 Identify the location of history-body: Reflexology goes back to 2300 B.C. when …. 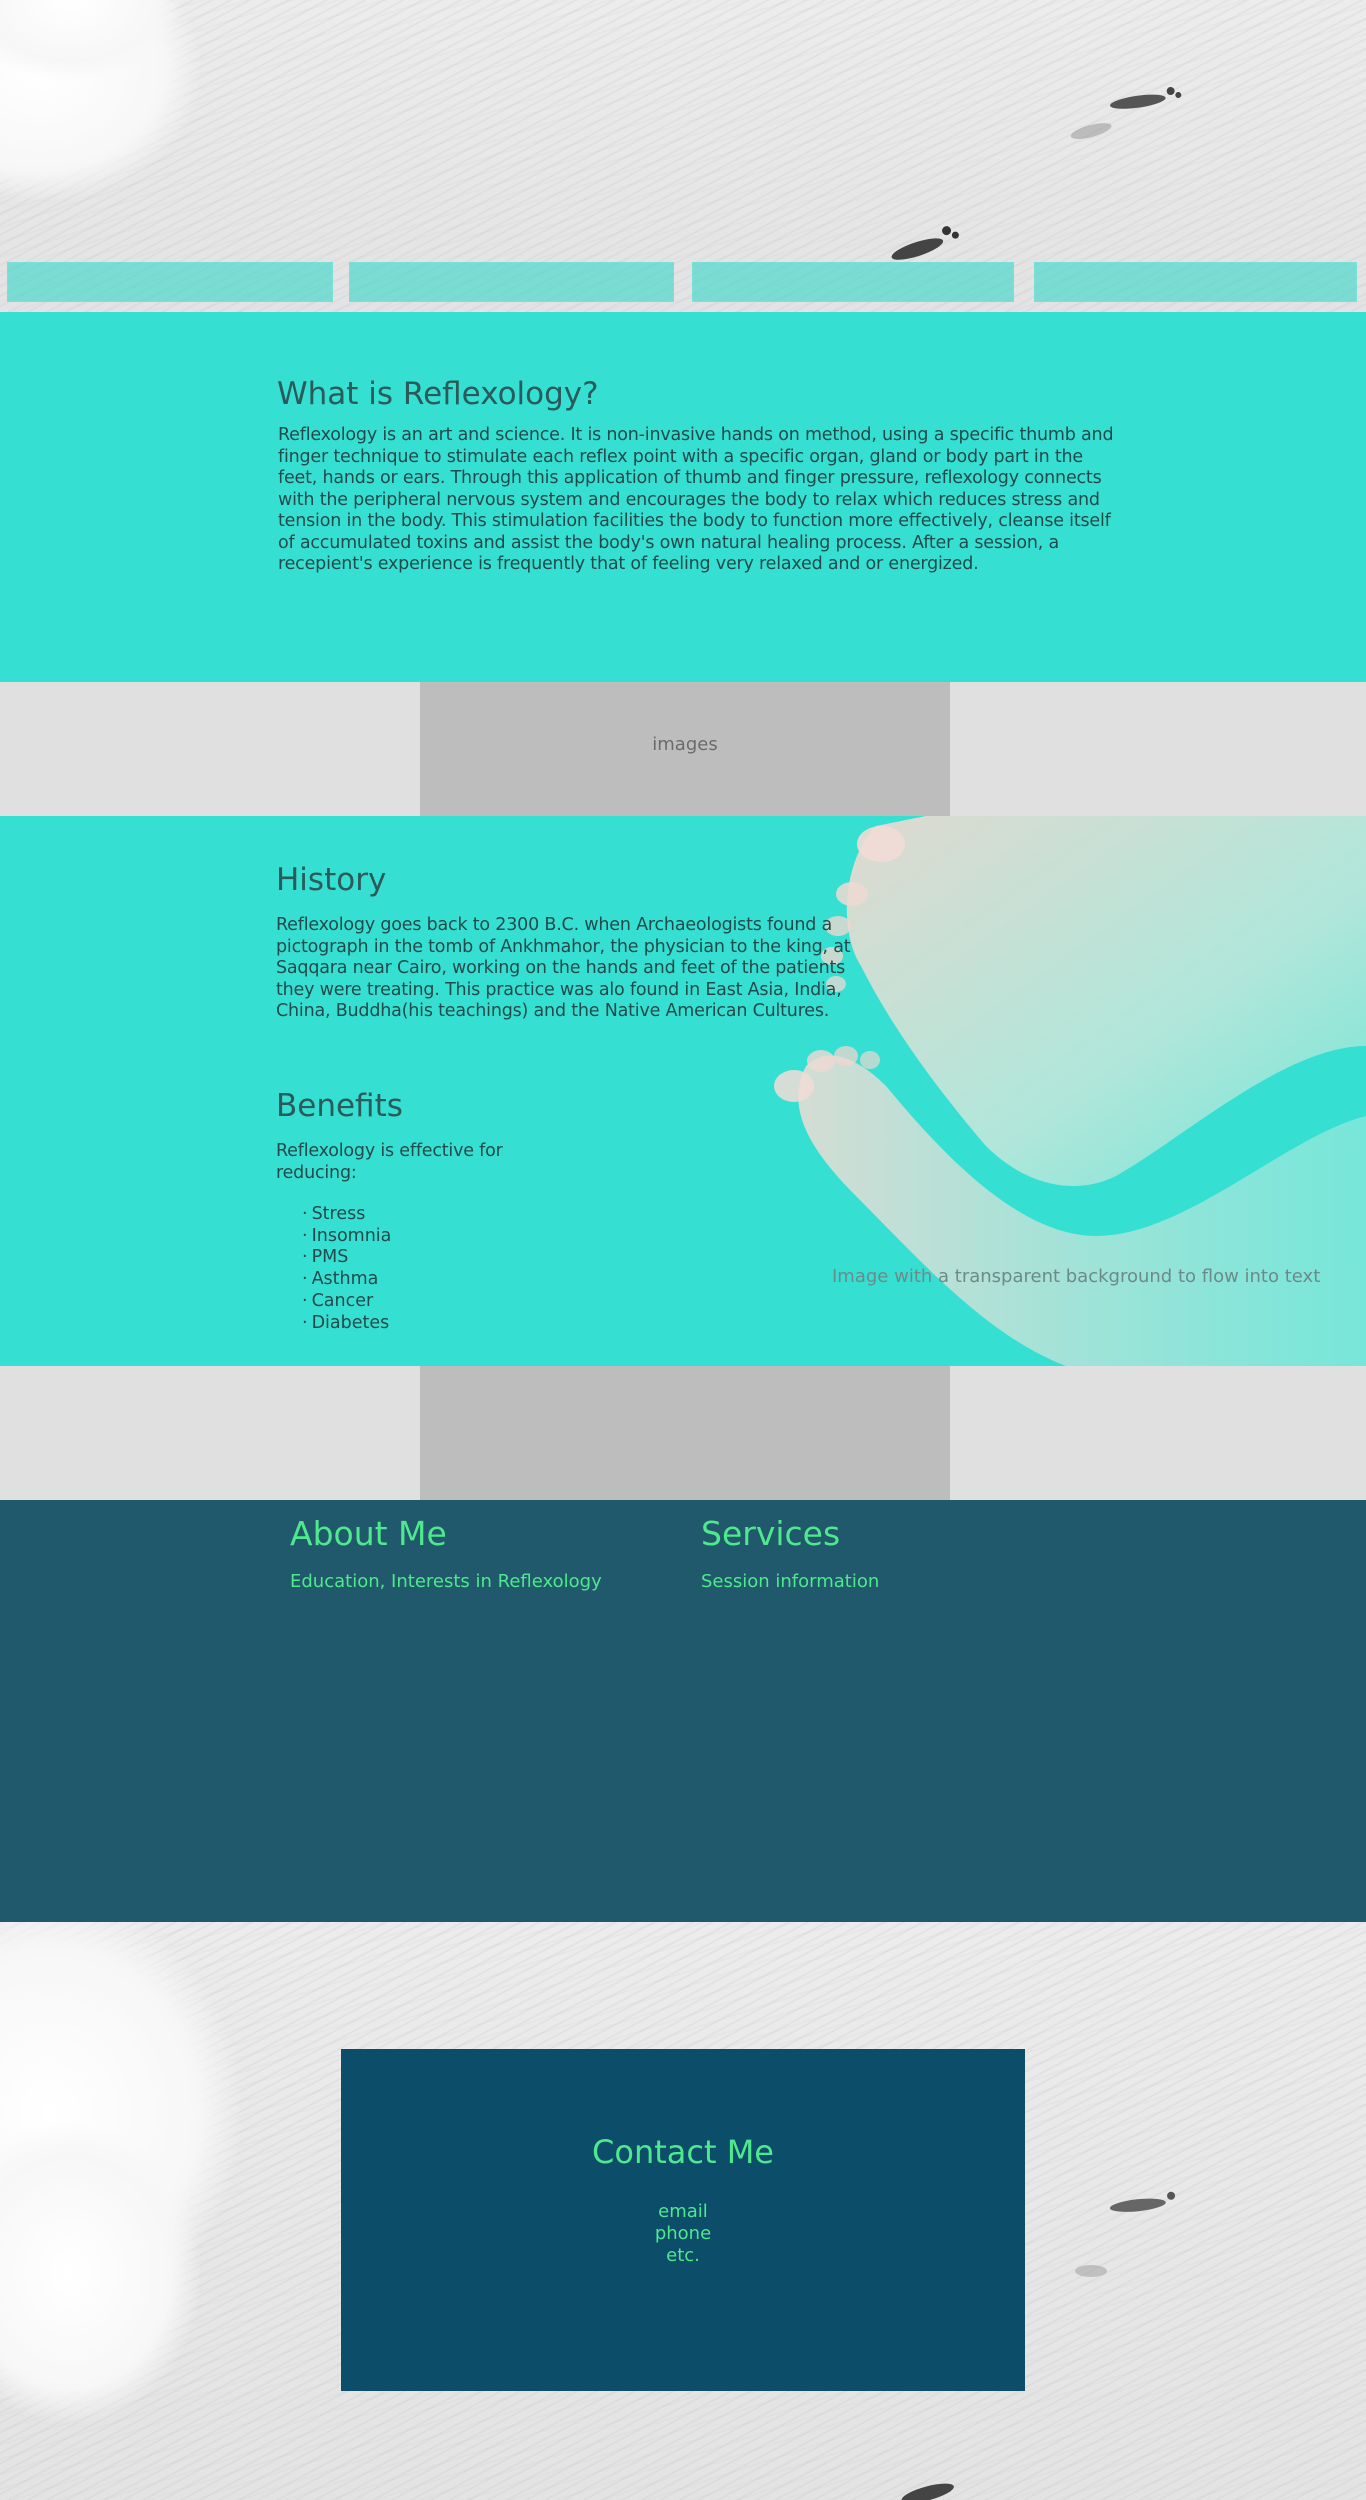
(563, 968).